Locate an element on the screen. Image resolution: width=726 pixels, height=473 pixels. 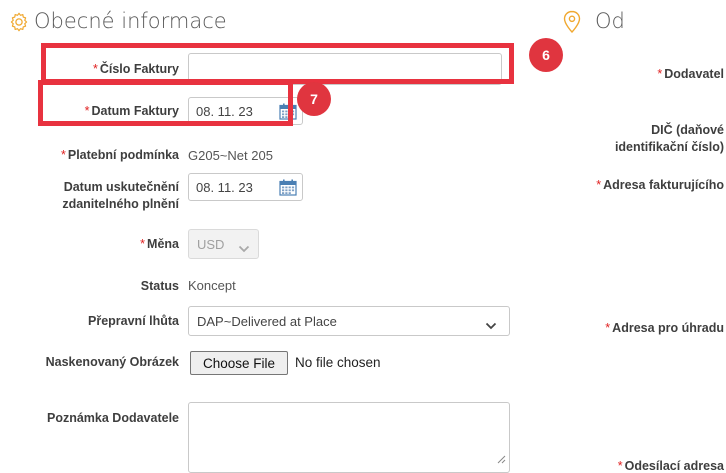
tax-date-input: 08. 11. 23 is located at coordinates (245, 187).